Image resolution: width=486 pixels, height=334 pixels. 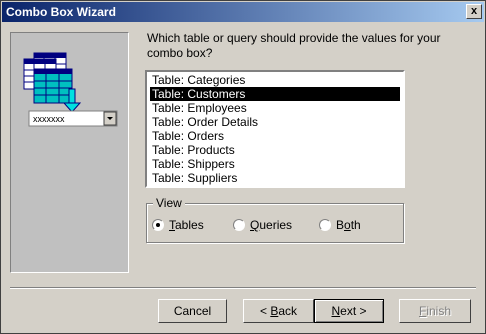 What do you see at coordinates (275, 150) in the screenshot?
I see `list-item: Table: Products` at bounding box center [275, 150].